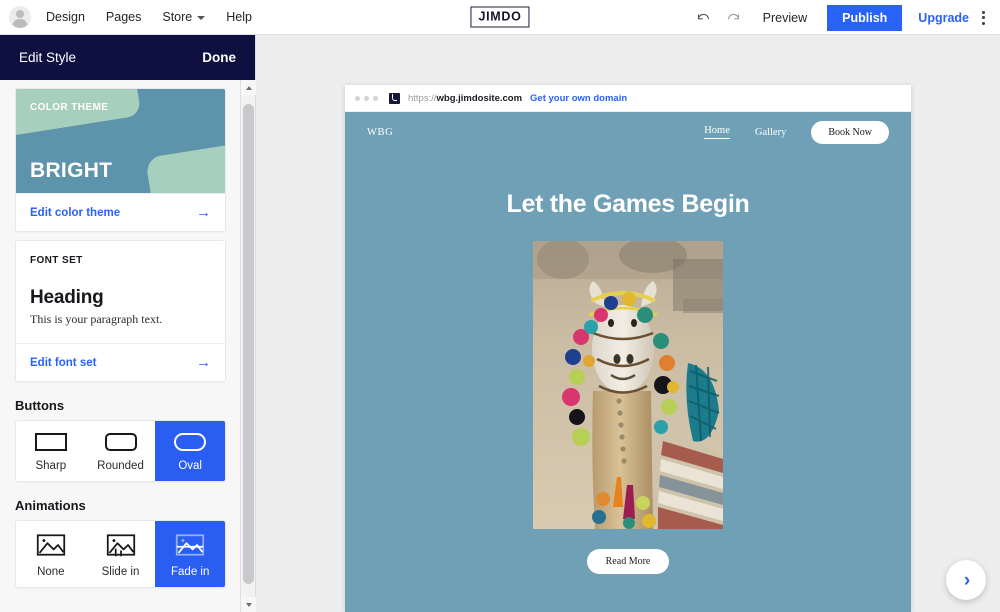 This screenshot has height=612, width=1000. I want to click on scroll-down-arrow-icon, so click(248, 604).